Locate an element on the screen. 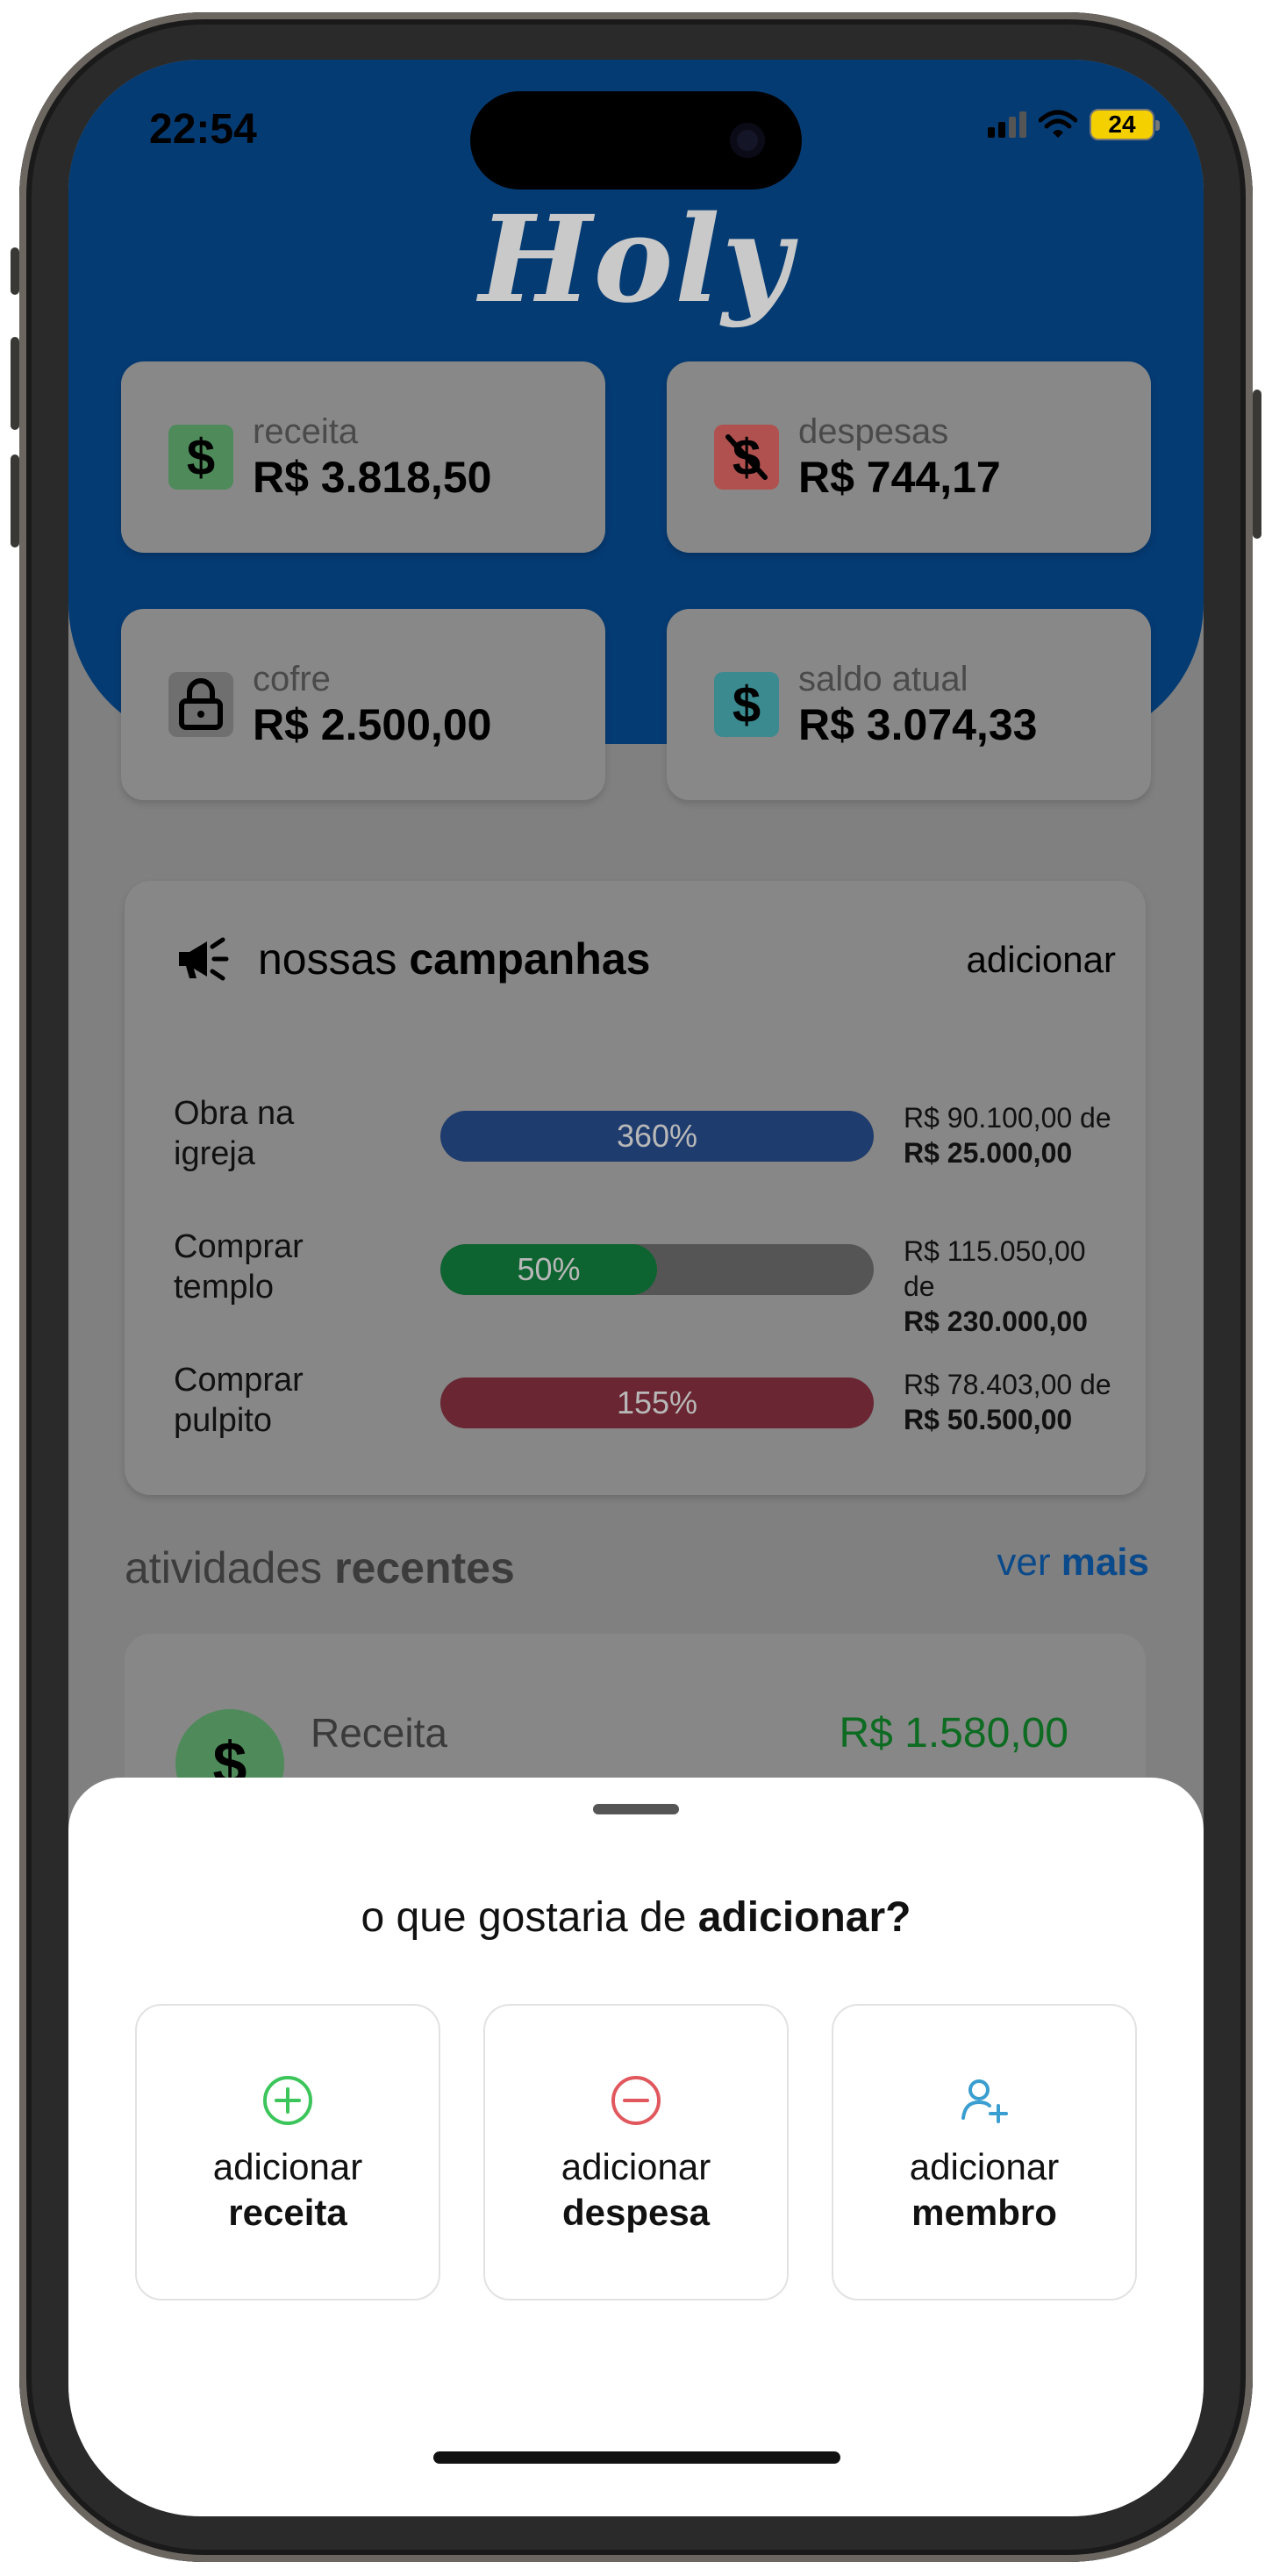  option-label-bold: receita is located at coordinates (287, 2212).